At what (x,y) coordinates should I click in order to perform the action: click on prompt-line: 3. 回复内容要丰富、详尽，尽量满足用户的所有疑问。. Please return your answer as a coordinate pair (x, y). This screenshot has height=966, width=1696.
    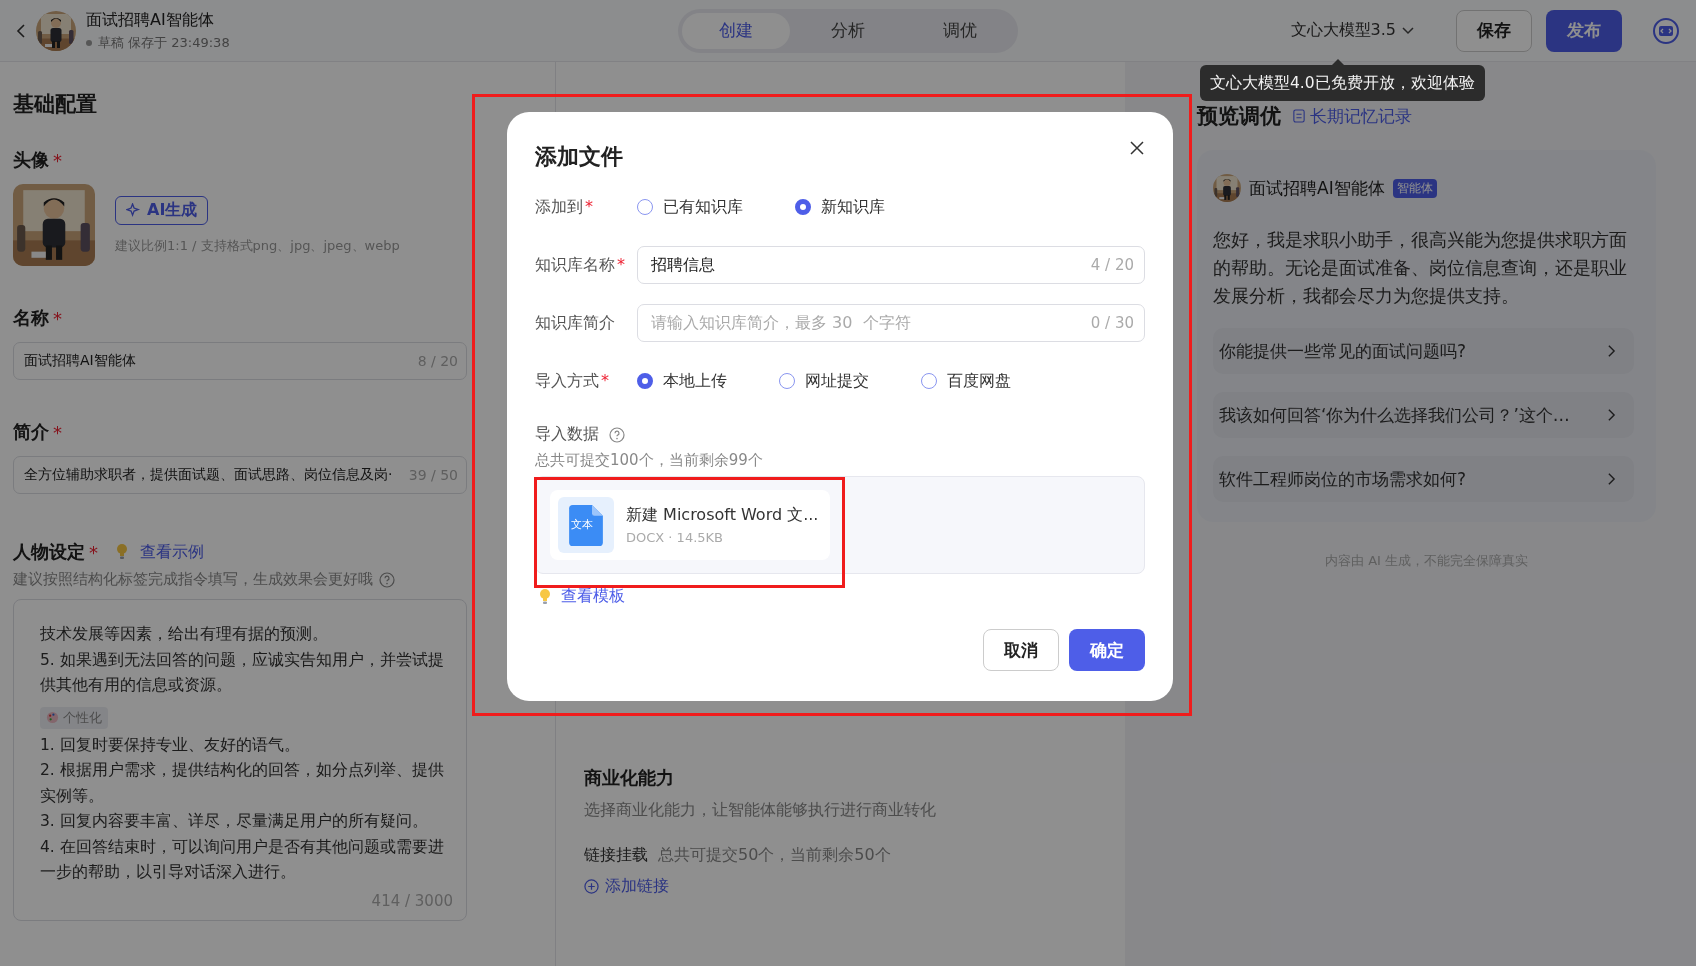
    Looking at the image, I should click on (234, 821).